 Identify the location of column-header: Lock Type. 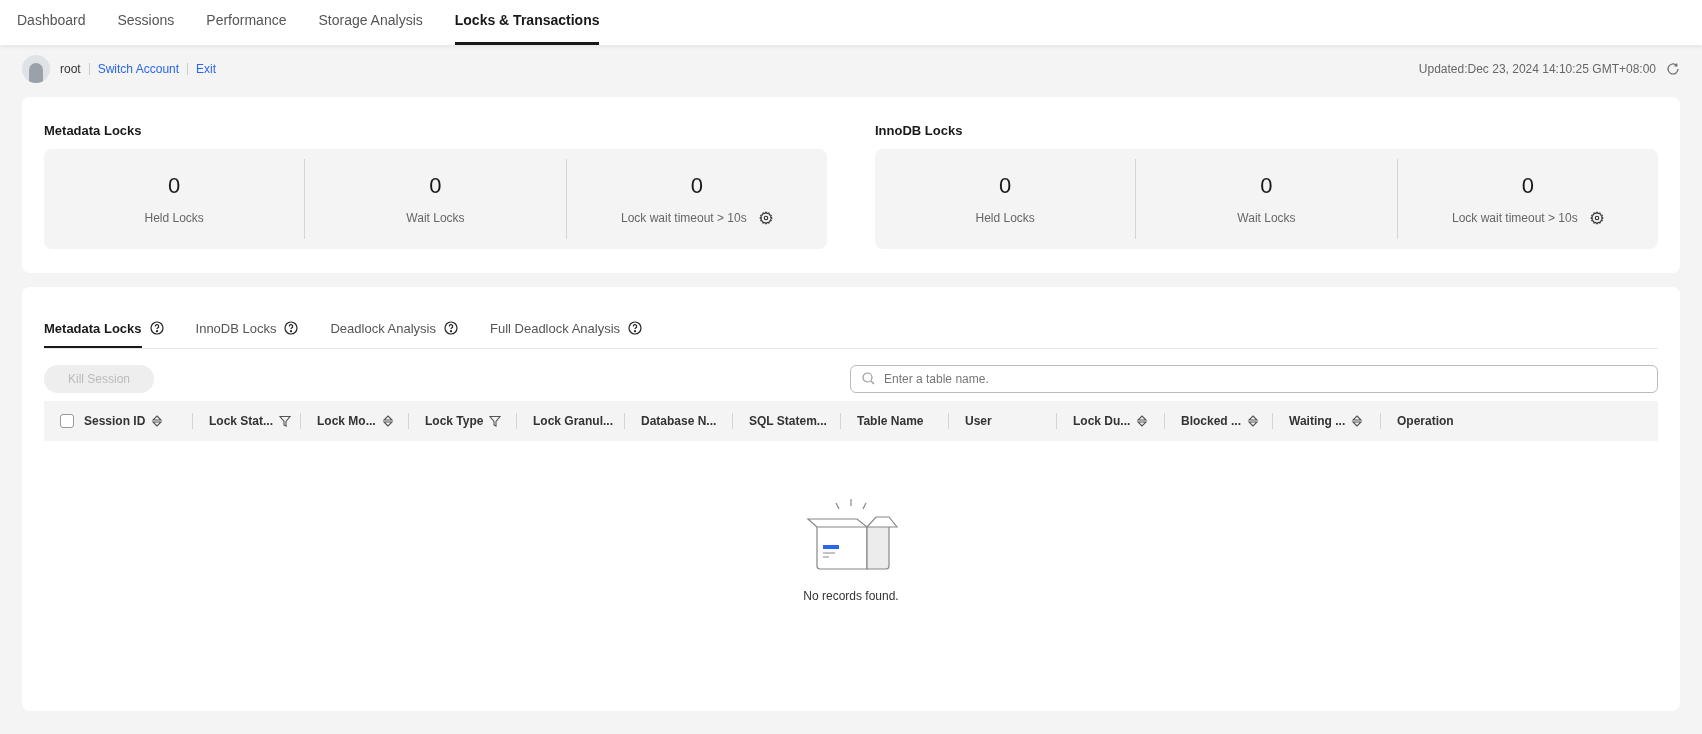
(454, 421).